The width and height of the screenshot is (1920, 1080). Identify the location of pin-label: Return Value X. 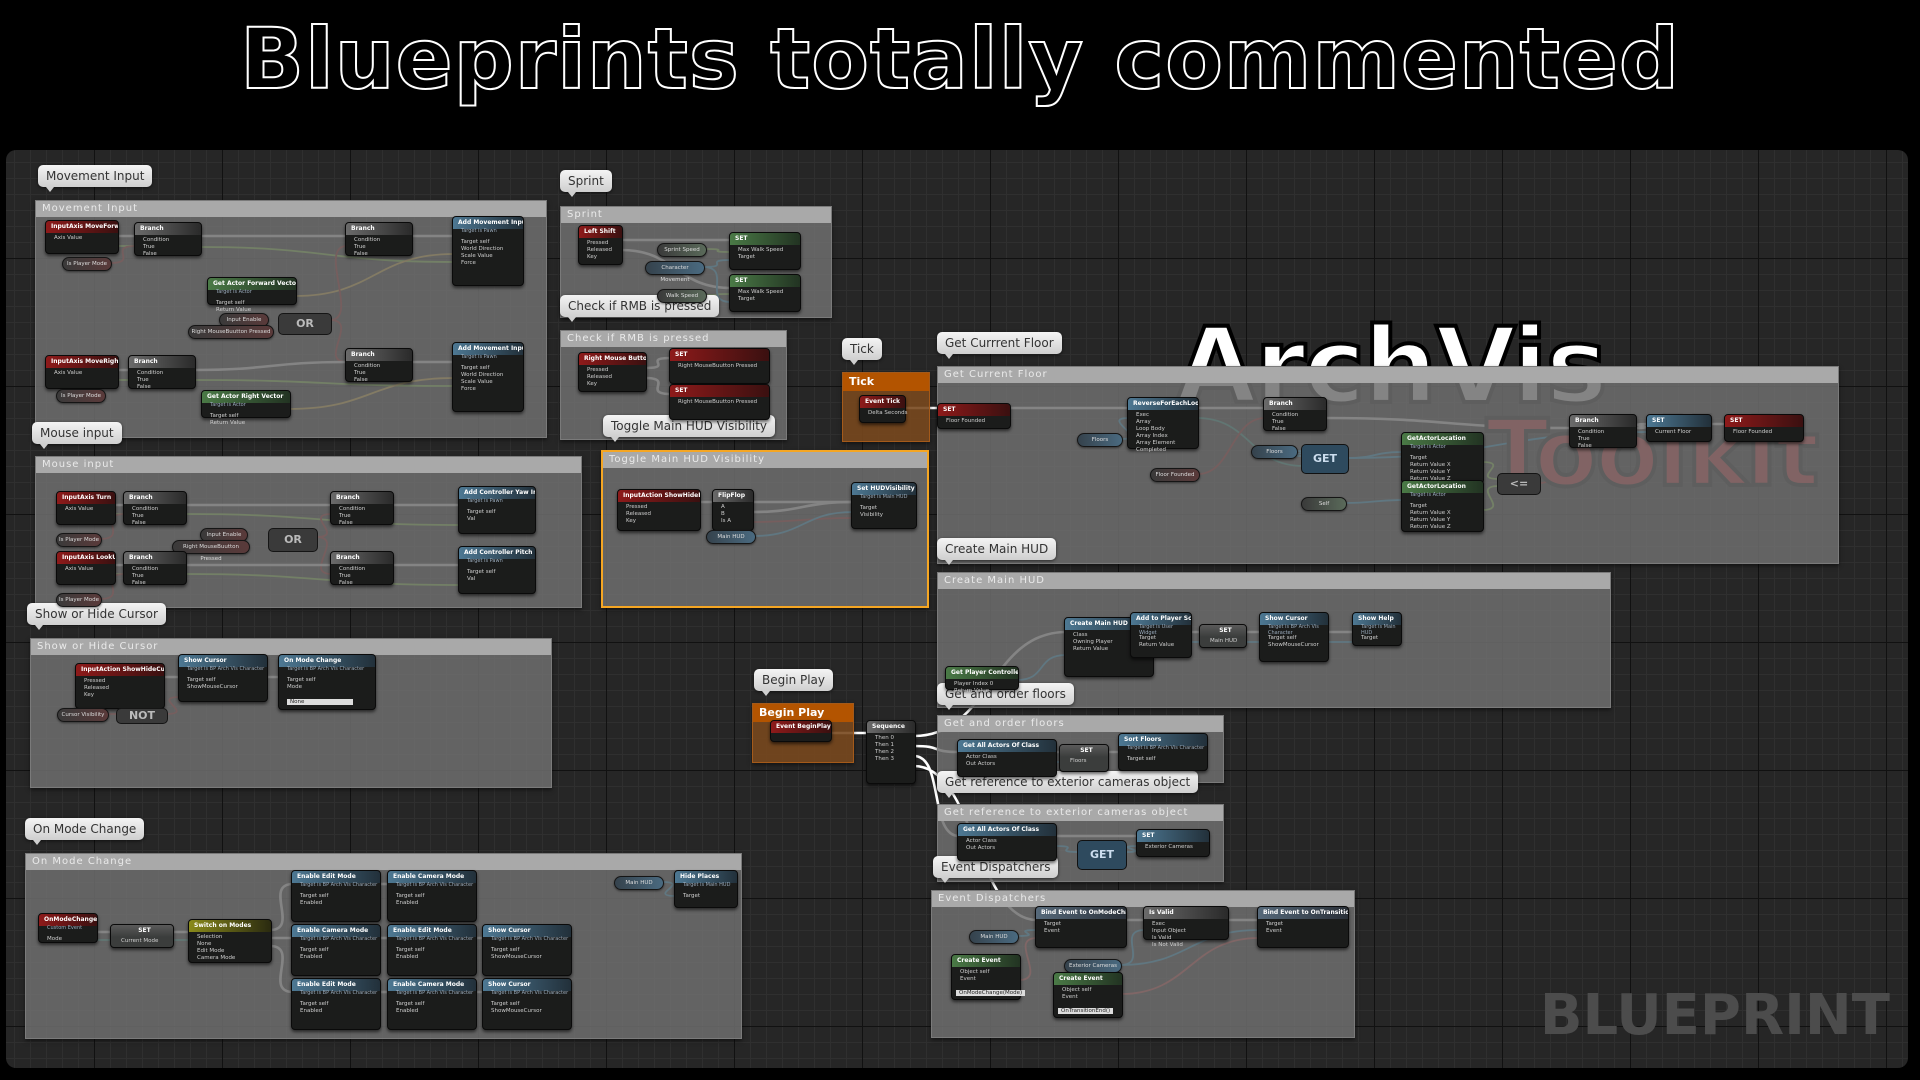
(1430, 513).